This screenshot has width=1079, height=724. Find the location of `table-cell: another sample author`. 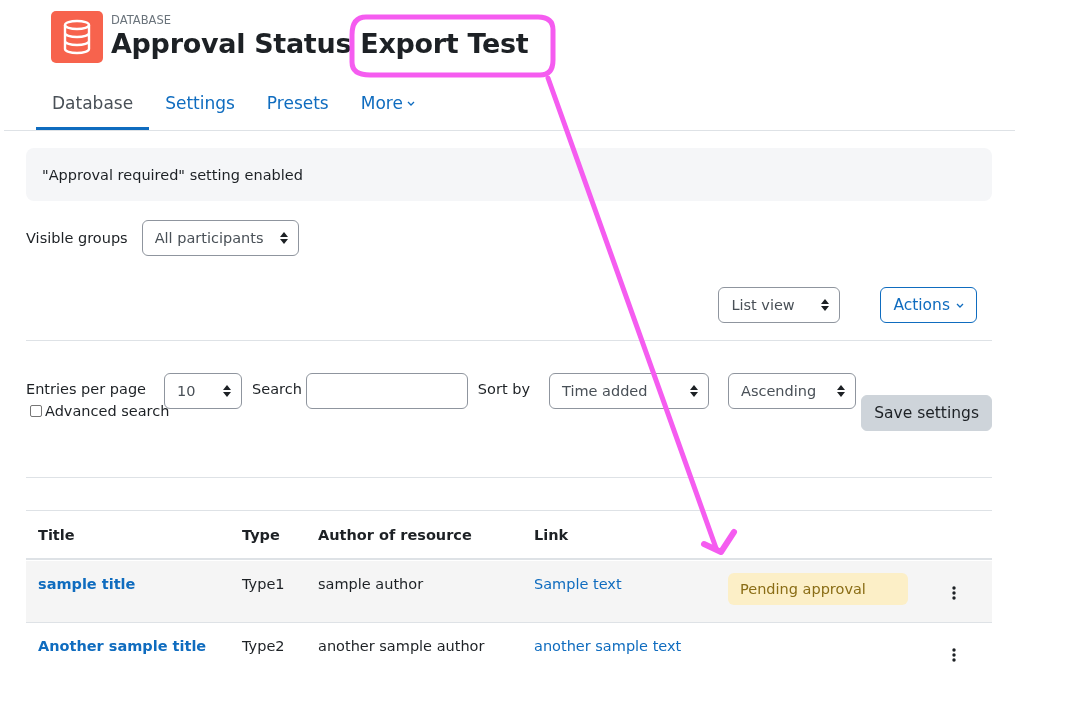

table-cell: another sample author is located at coordinates (401, 646).